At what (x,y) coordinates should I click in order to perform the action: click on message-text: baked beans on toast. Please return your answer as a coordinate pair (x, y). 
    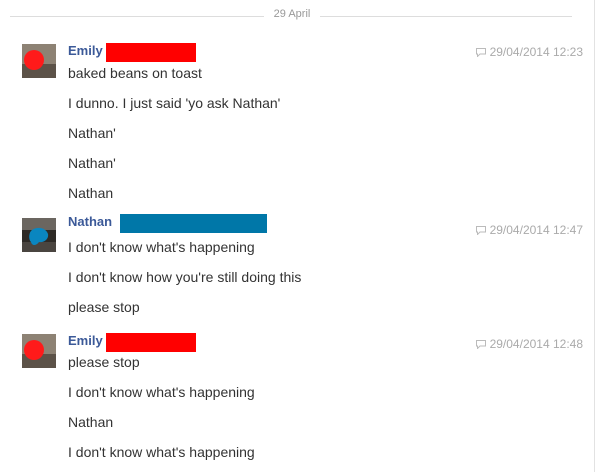
    Looking at the image, I should click on (135, 73).